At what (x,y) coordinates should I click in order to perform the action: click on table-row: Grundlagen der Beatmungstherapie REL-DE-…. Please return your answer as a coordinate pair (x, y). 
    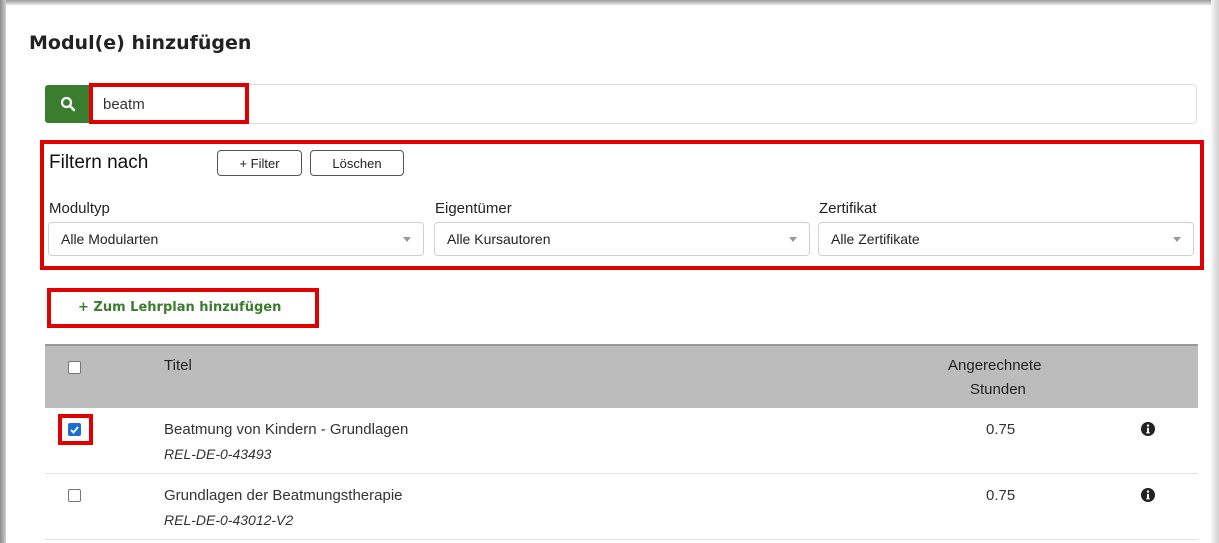
    Looking at the image, I should click on (621, 507).